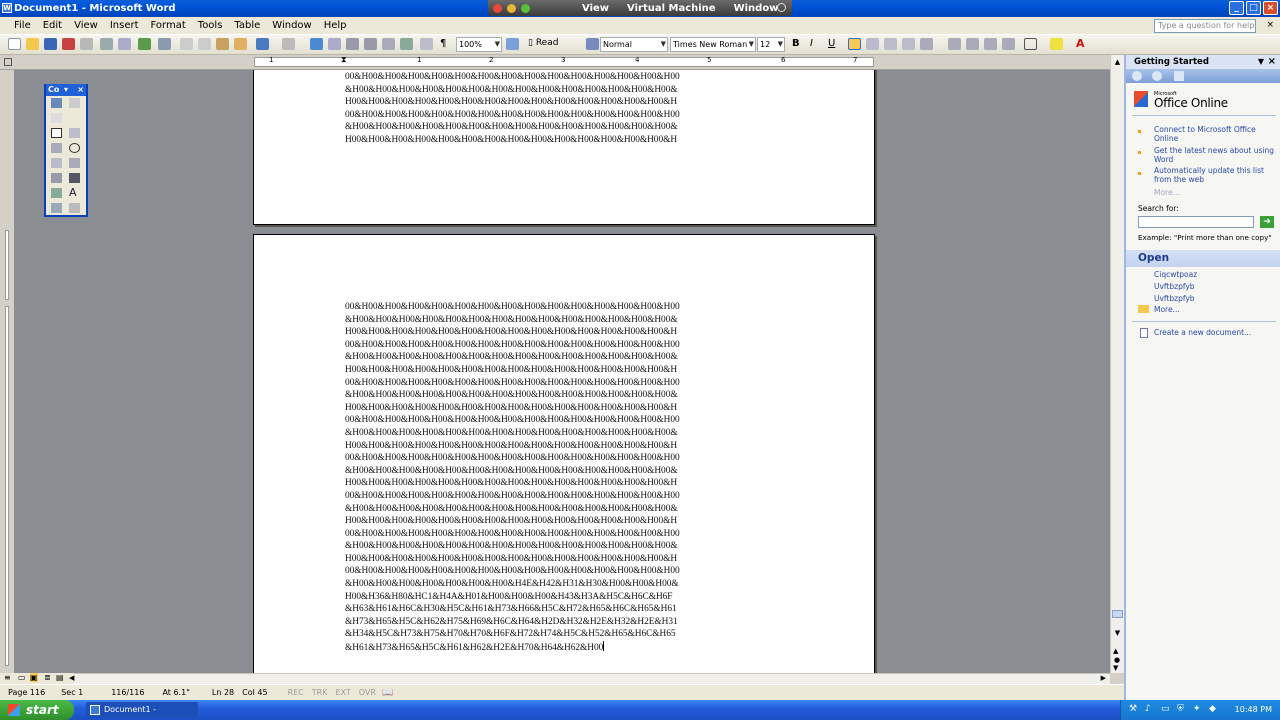 This screenshot has width=1280, height=720. I want to click on menu-edit: Edit, so click(52, 25).